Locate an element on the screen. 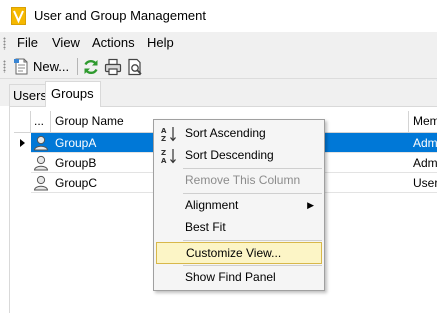 Image resolution: width=437 pixels, height=313 pixels. menu-help: Help is located at coordinates (160, 42).